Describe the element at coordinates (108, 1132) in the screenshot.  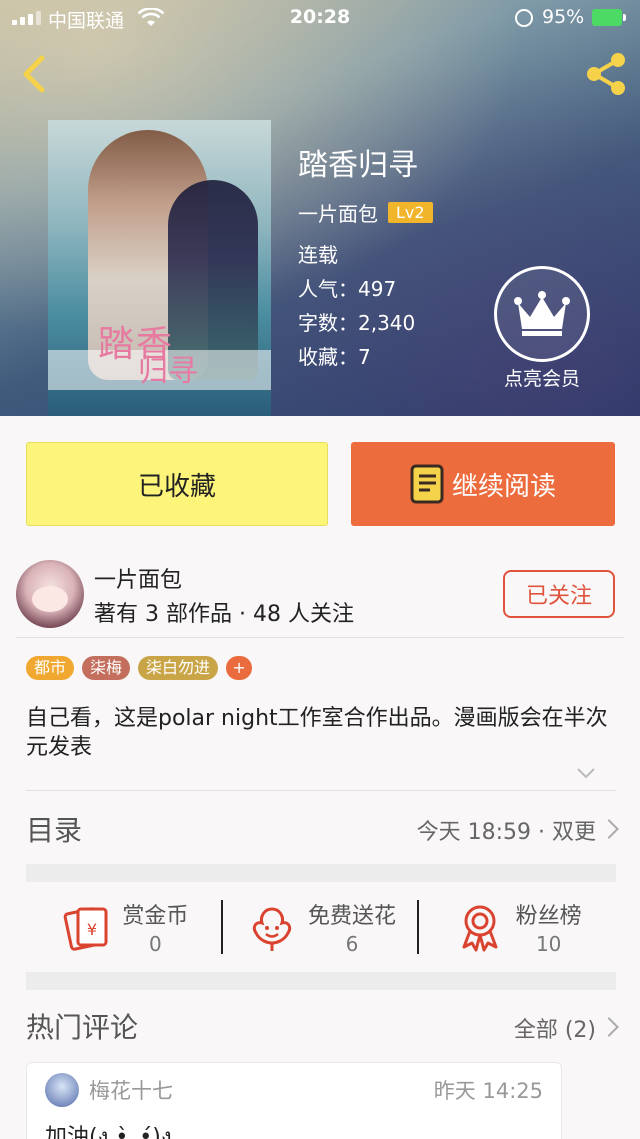
I see `comment-text: 加油(ง •̀_•́)ง` at that location.